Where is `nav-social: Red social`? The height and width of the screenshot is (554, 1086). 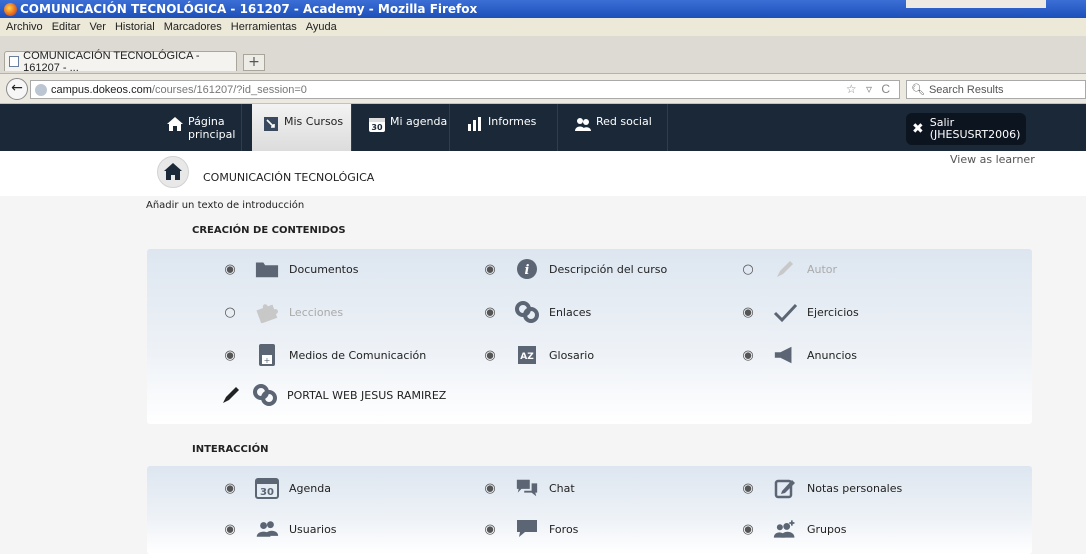 nav-social: Red social is located at coordinates (616, 127).